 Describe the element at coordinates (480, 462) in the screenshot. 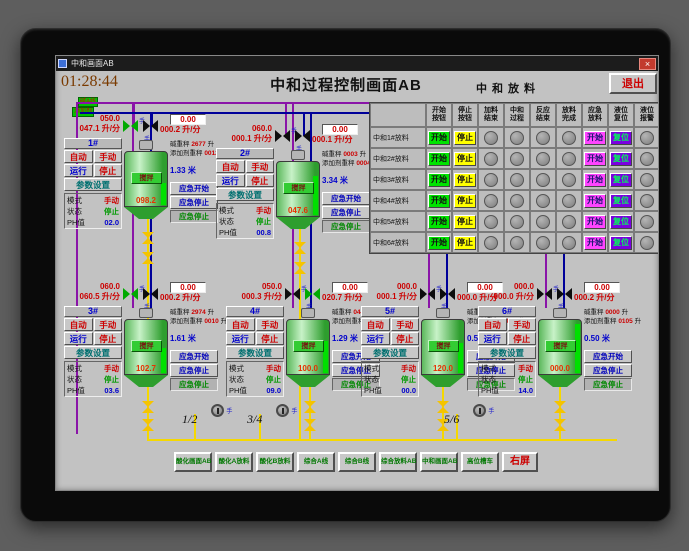

I see `nav-button: 高位槽车` at that location.